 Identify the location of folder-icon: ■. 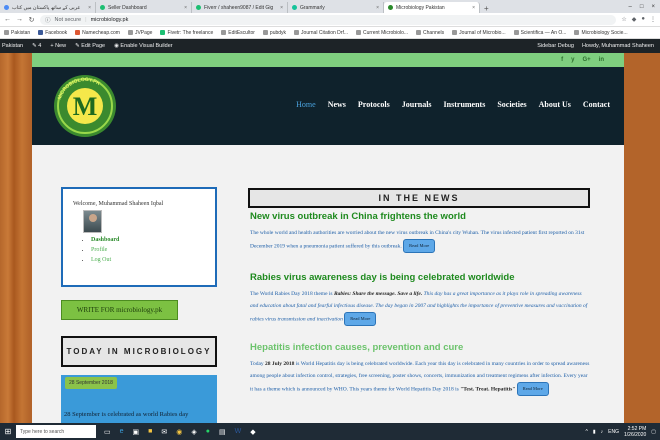
(150, 432).